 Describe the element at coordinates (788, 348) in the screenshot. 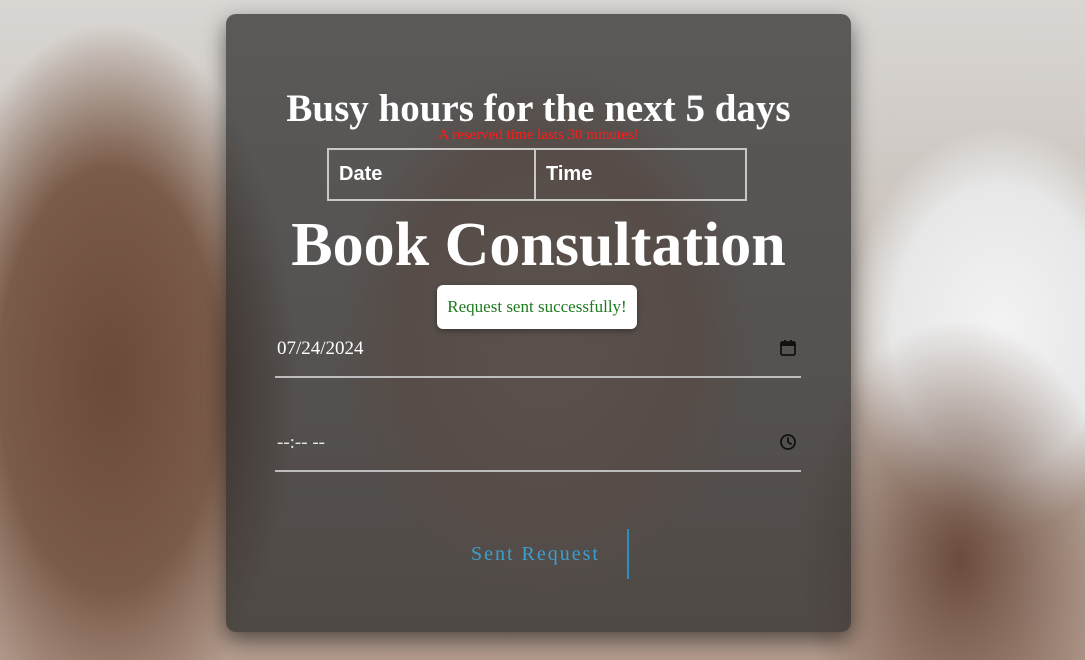

I see `calendar-icon` at that location.